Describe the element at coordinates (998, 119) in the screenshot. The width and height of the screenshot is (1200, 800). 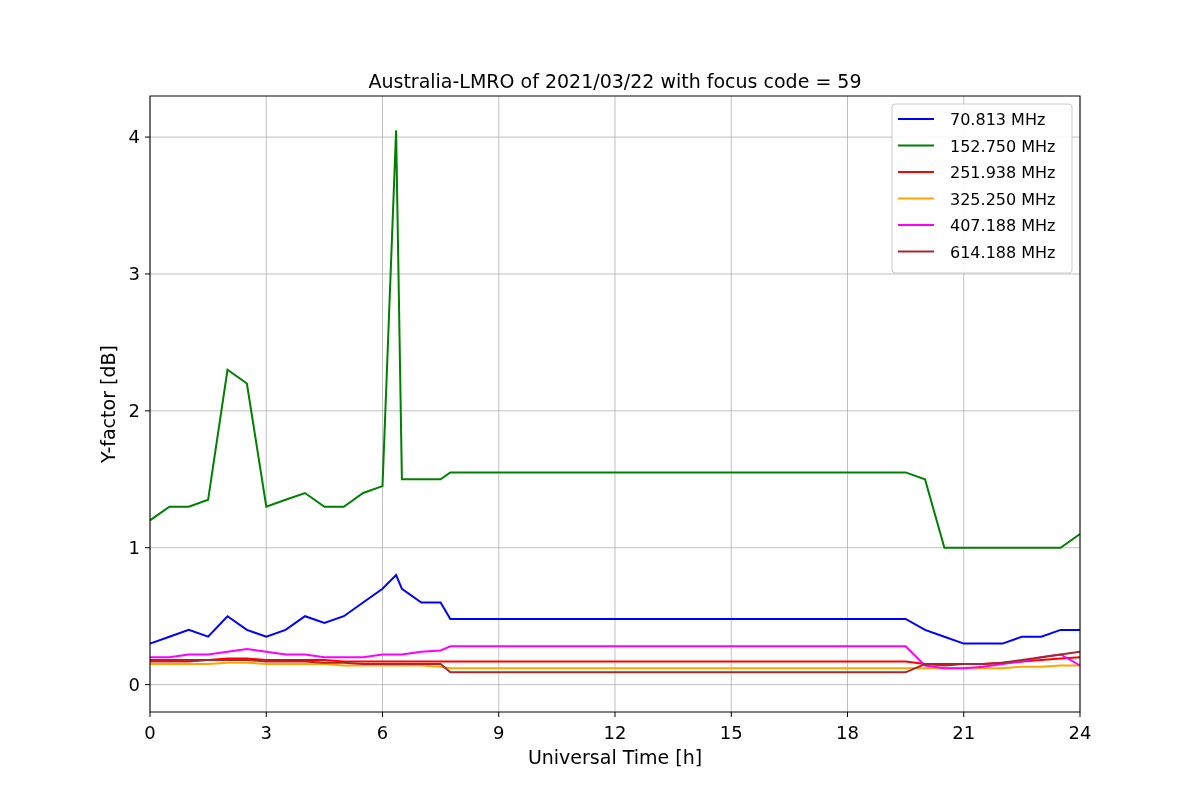
I see `legend-label: 70.813 MHz` at that location.